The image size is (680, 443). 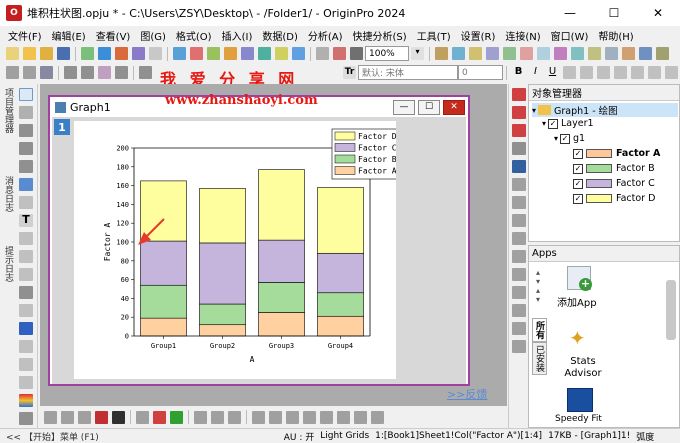 I want to click on line-style-icon, so click(x=50, y=417).